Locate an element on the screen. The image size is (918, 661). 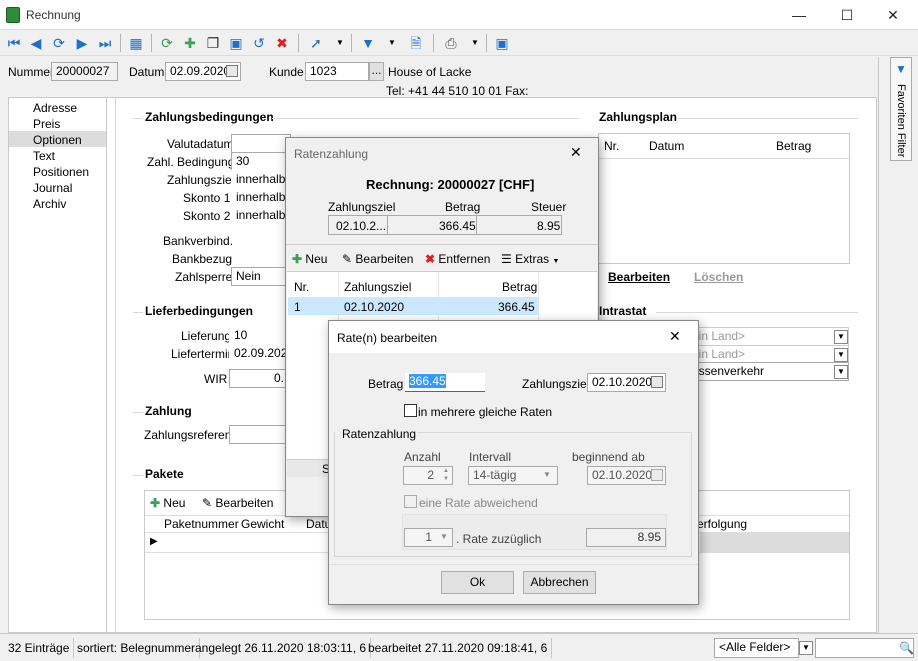
raten-col-zahlungsziel: Zahlungsziel is located at coordinates (377, 287).